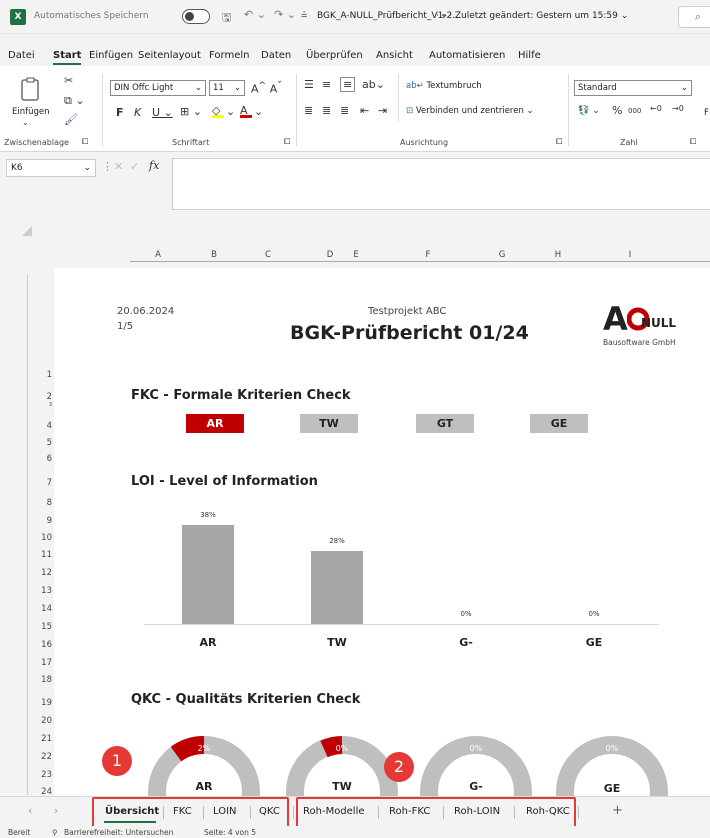 This screenshot has width=710, height=838. What do you see at coordinates (55, 832) in the screenshot?
I see `accessibility-icon: ⚲` at bounding box center [55, 832].